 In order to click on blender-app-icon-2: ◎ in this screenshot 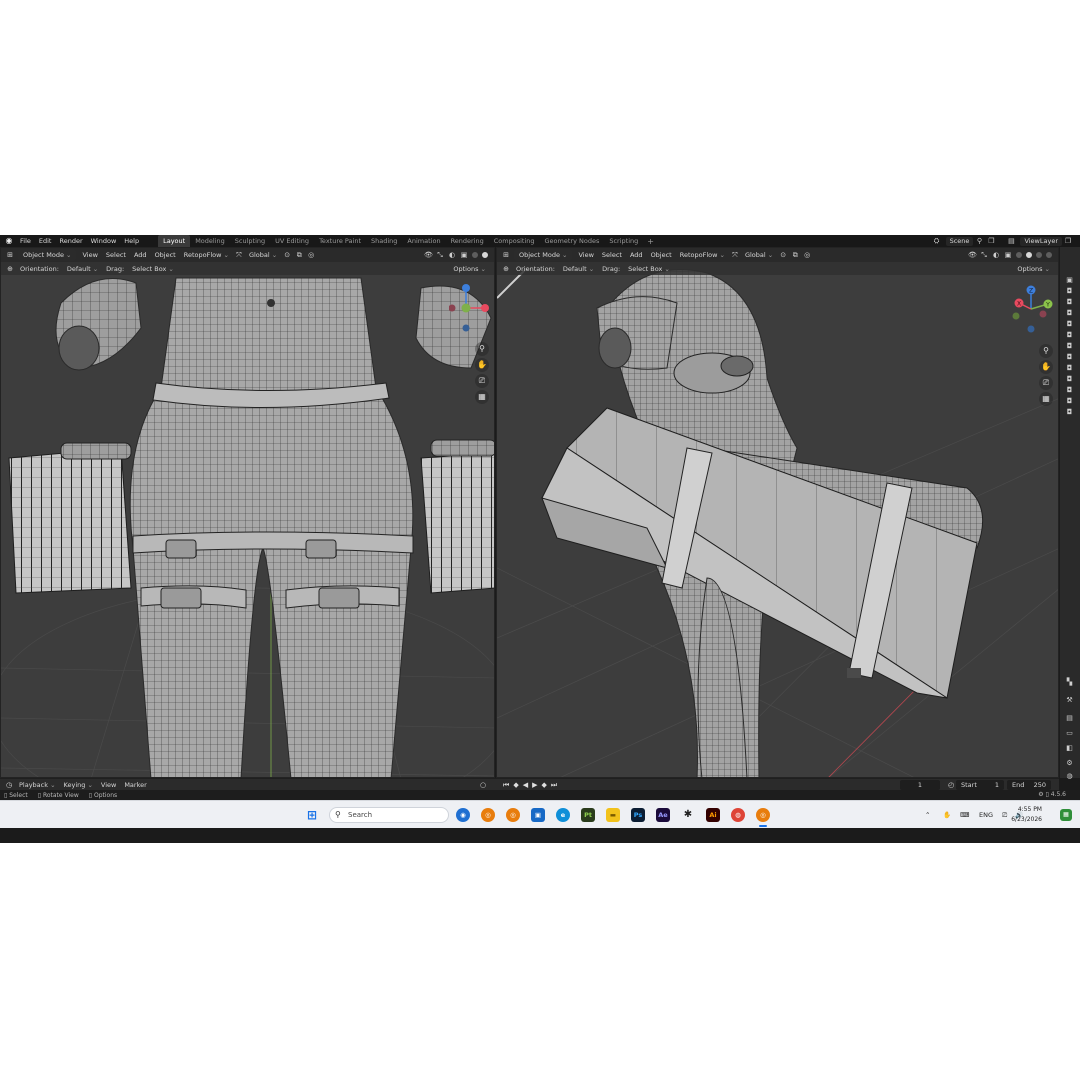, I will do `click(513, 815)`.